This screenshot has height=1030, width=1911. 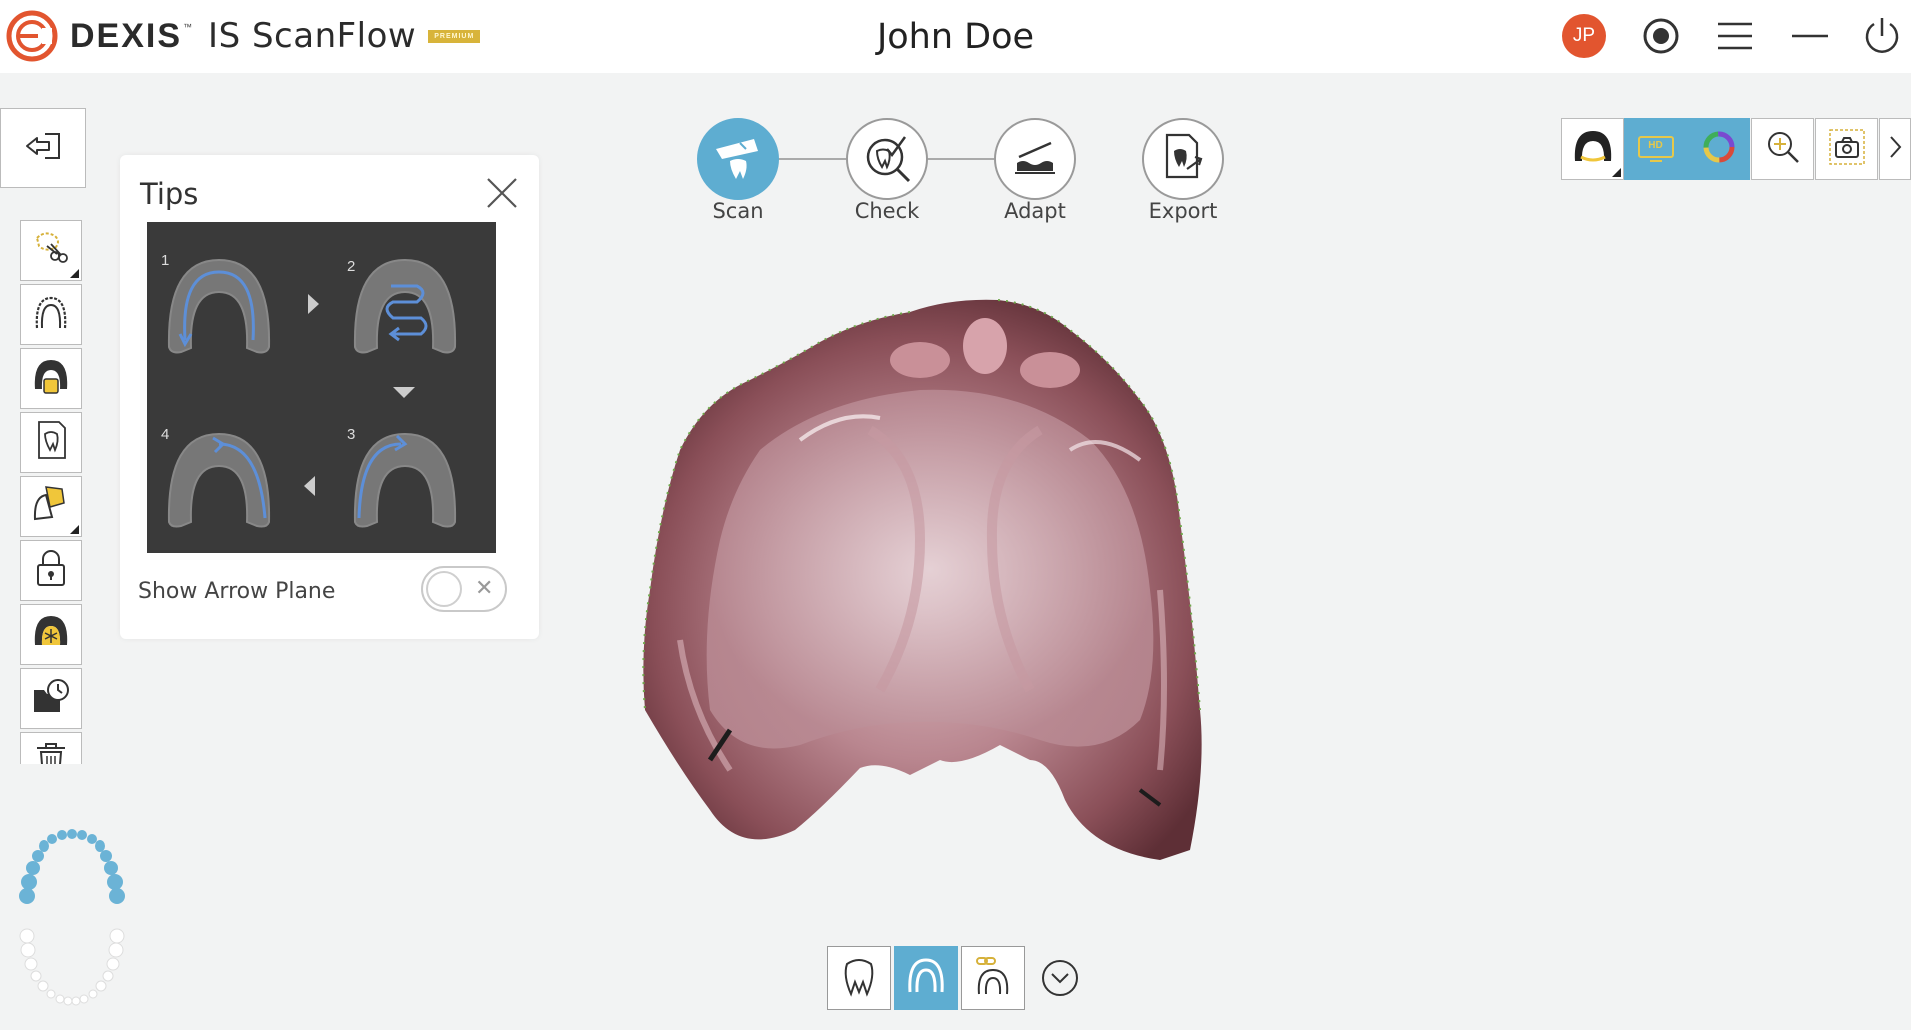 I want to click on arch-tool-button, so click(x=51, y=314).